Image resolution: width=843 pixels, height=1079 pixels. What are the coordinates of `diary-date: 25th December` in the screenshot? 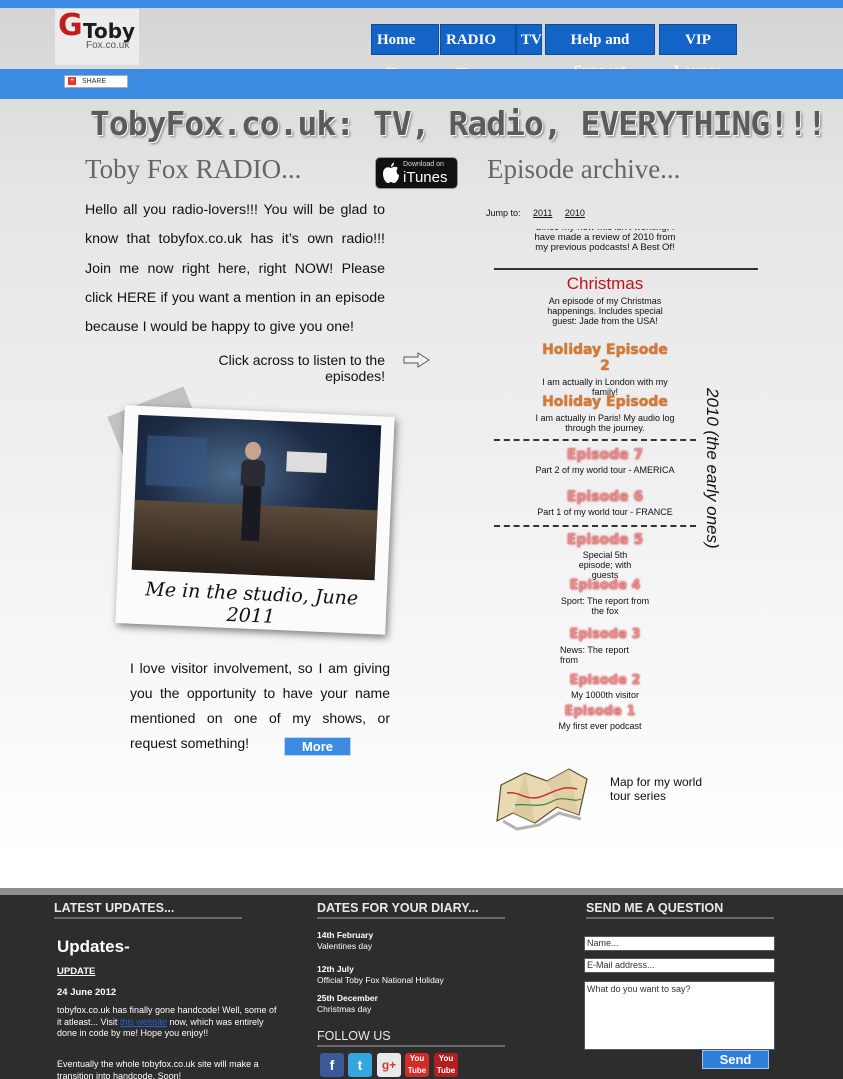 It's located at (347, 998).